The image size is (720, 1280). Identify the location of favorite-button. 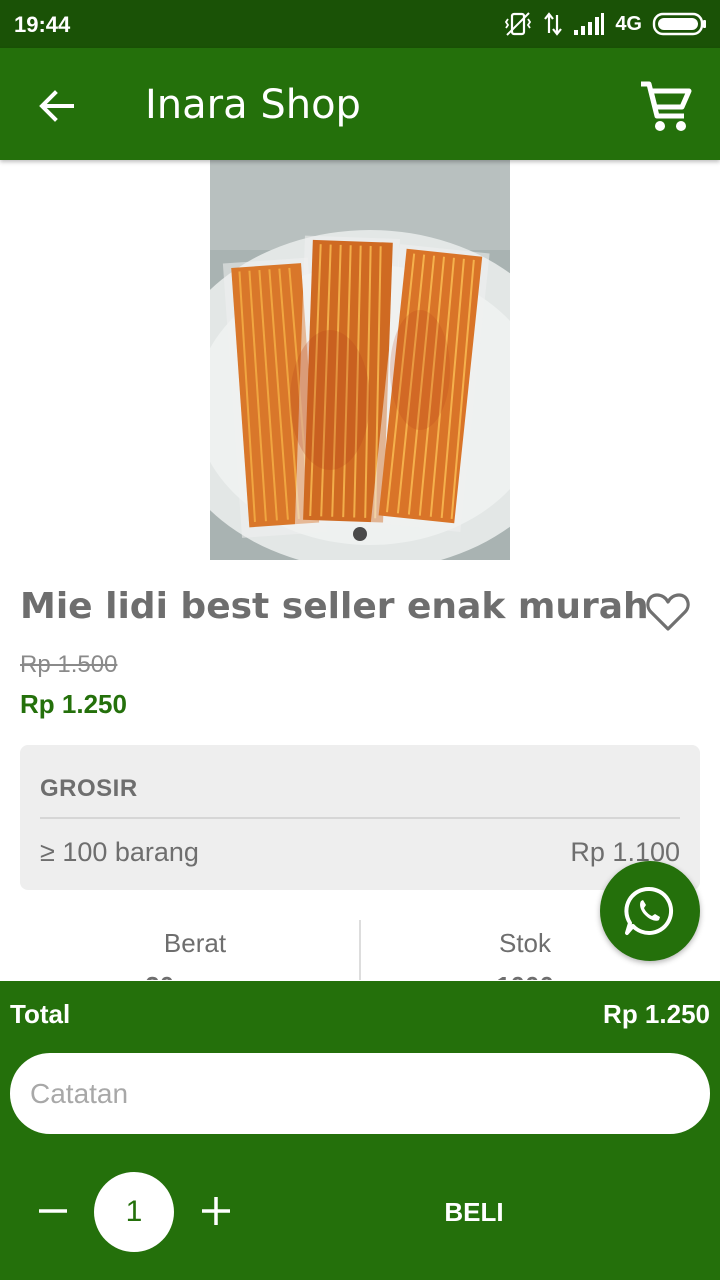
(668, 612).